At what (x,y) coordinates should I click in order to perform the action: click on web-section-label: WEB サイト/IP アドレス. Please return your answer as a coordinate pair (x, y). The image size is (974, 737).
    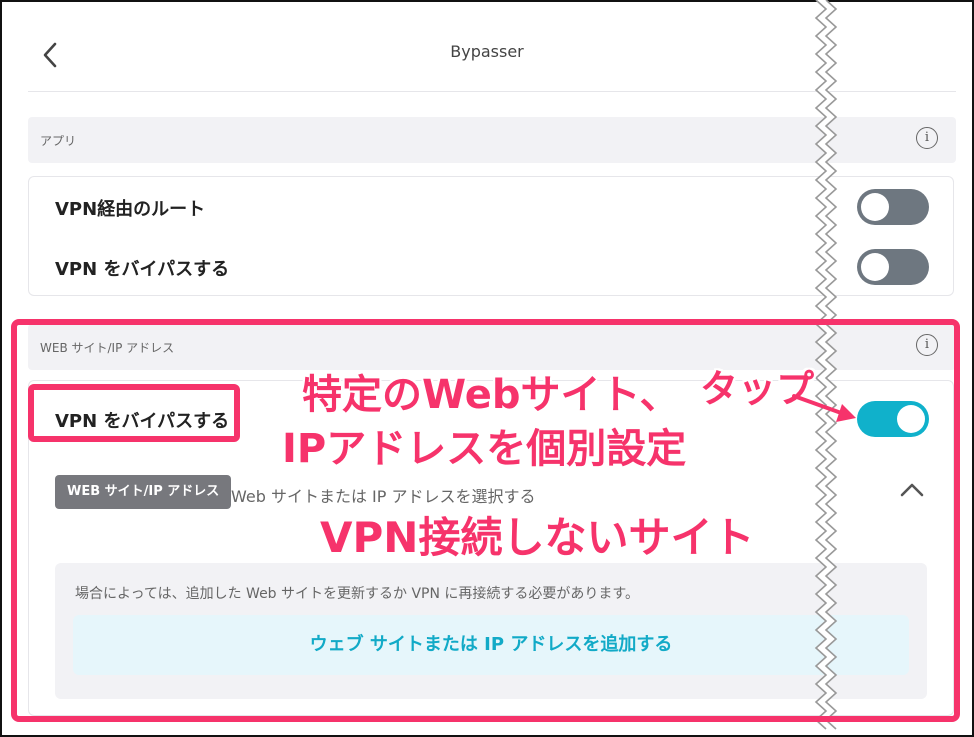
    Looking at the image, I should click on (107, 348).